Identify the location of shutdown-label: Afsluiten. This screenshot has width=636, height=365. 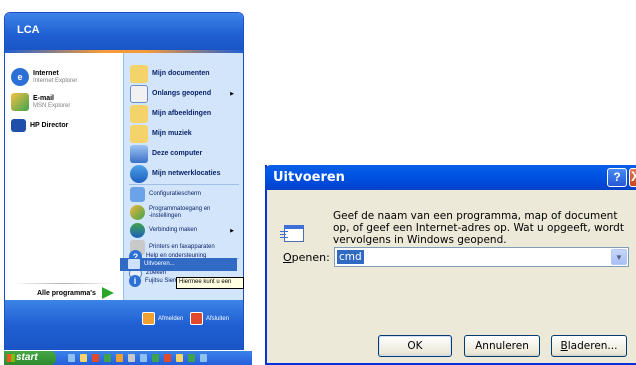
(218, 318).